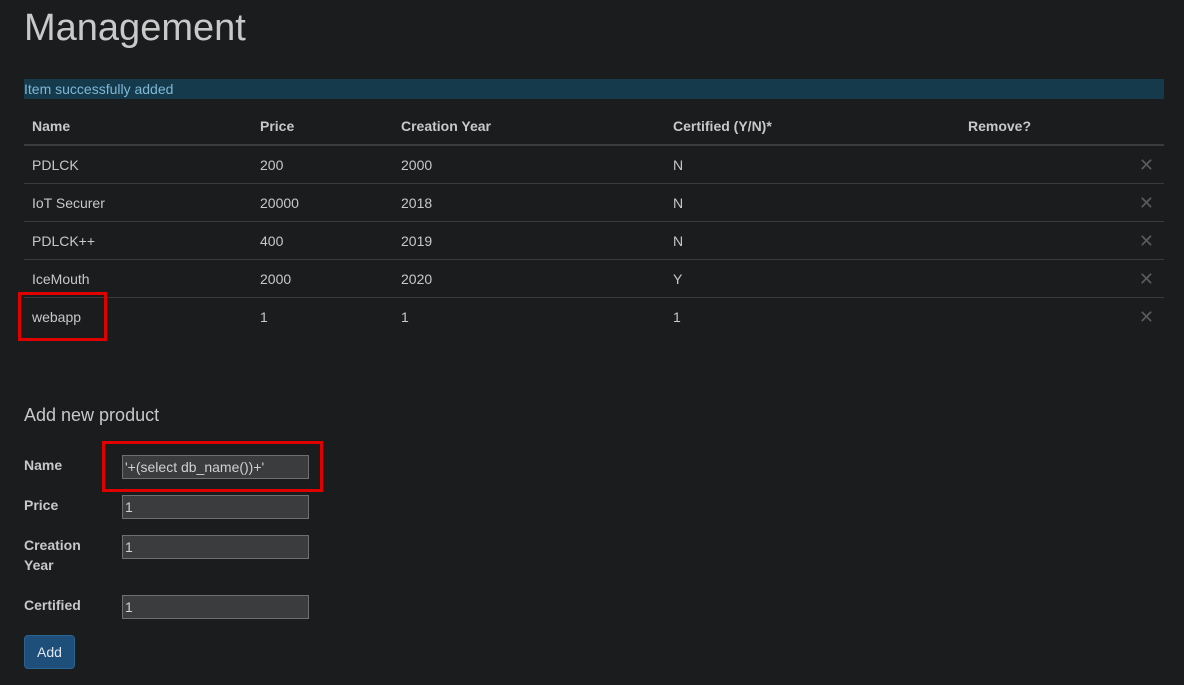 The image size is (1184, 685). What do you see at coordinates (322, 240) in the screenshot?
I see `cell-price: 400` at bounding box center [322, 240].